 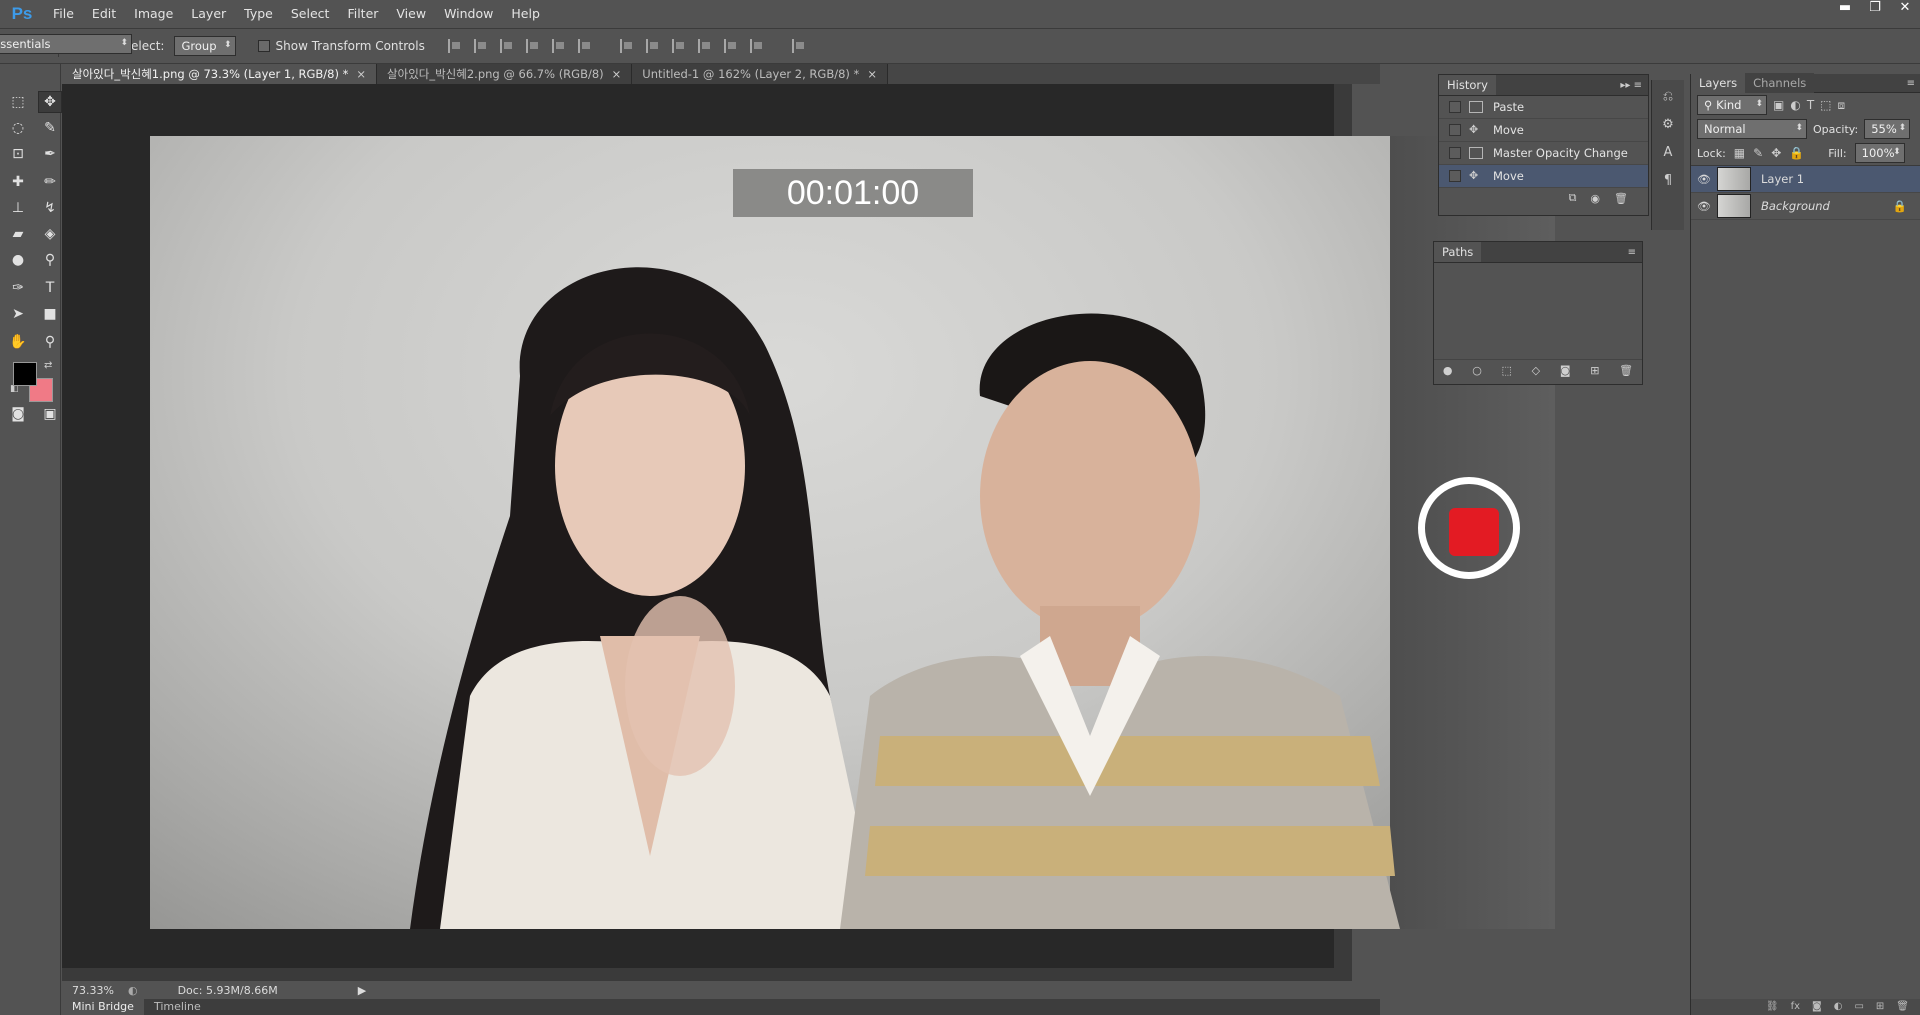 I want to click on crop-tool-icon: ⊡, so click(x=18, y=154).